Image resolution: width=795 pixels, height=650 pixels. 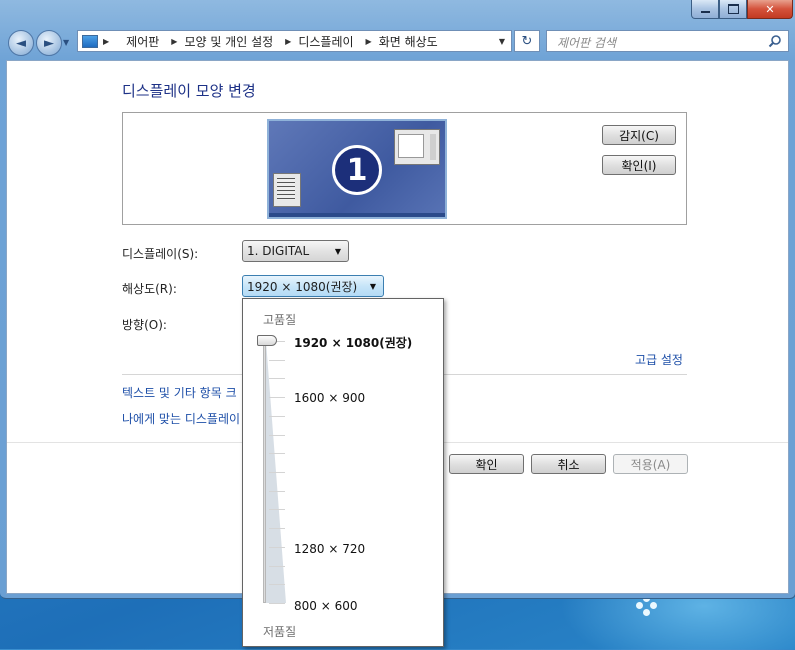 I want to click on search-placeholder: 제어판 검색, so click(x=587, y=43).